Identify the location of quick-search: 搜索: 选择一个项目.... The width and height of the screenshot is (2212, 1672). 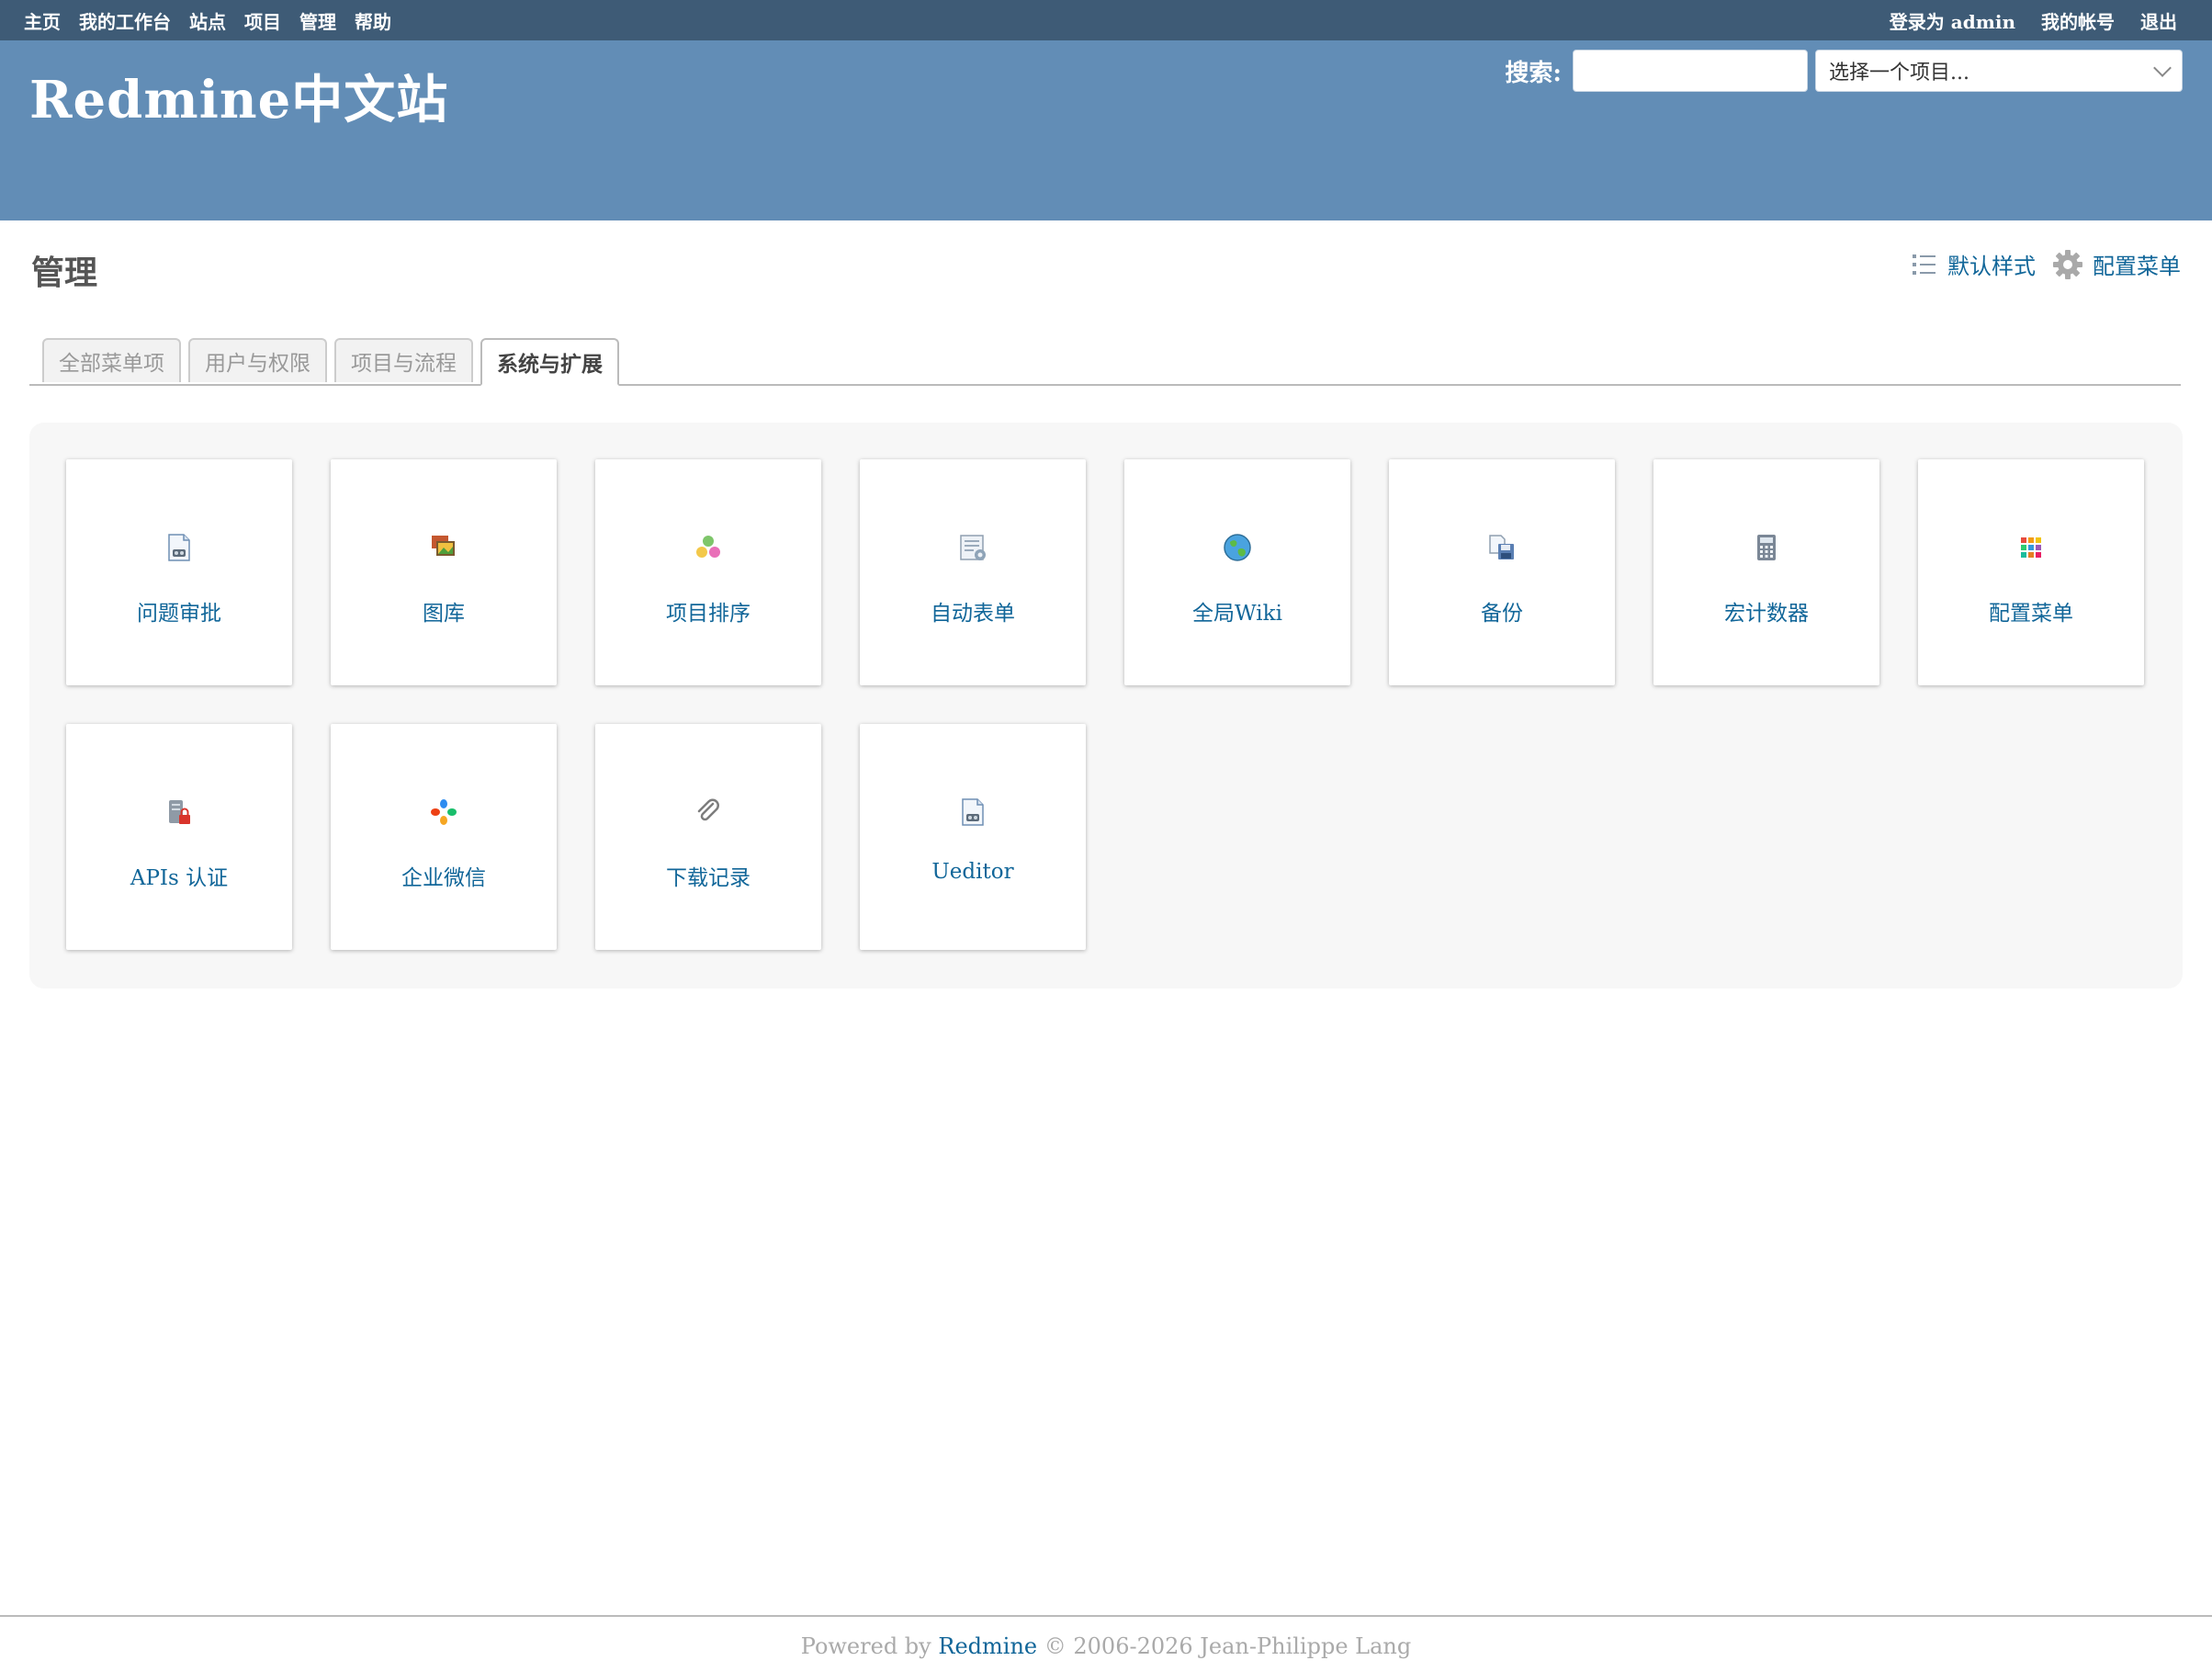
(1844, 71).